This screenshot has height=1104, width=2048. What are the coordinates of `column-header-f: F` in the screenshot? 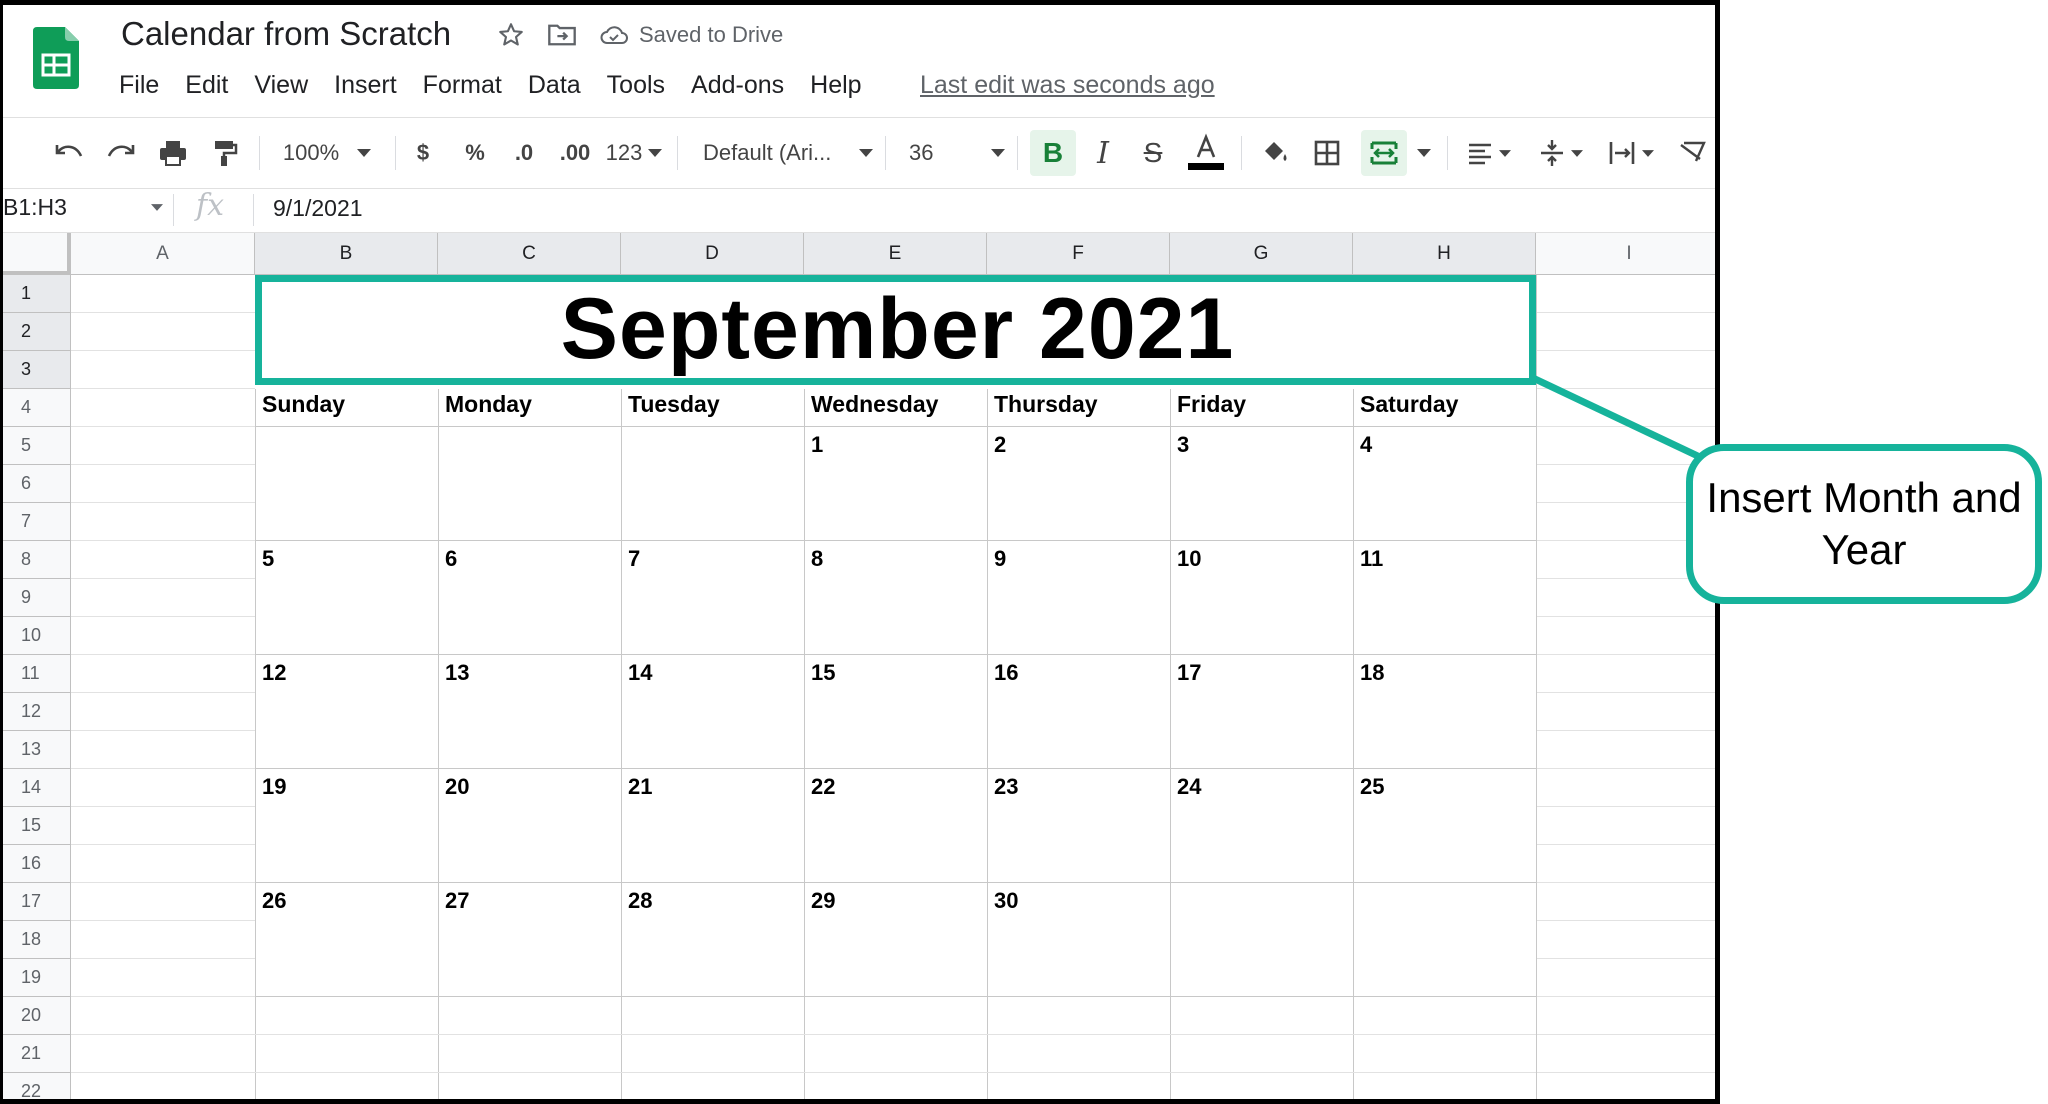 It's located at (1078, 254).